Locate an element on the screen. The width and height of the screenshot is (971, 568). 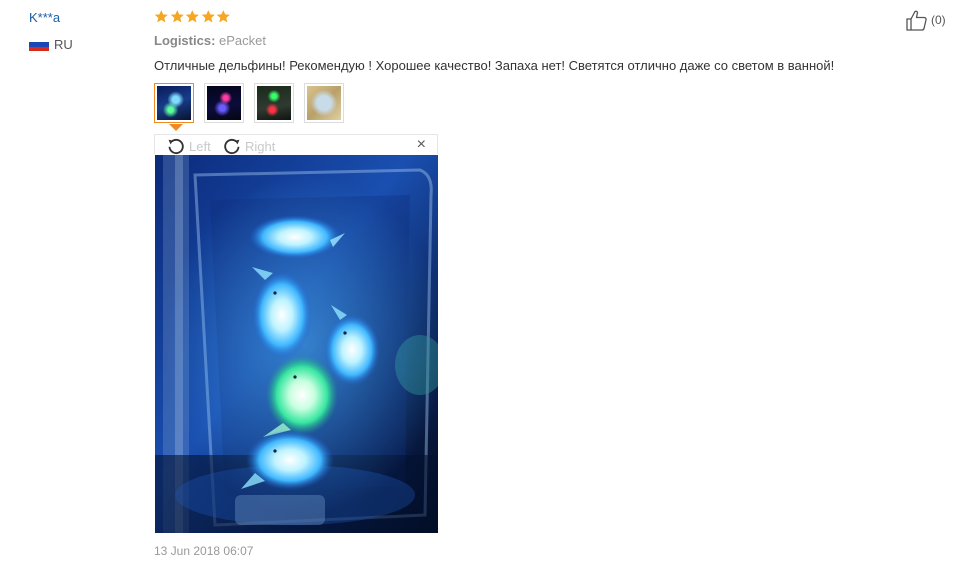
thumbs-up-icon is located at coordinates (916, 20).